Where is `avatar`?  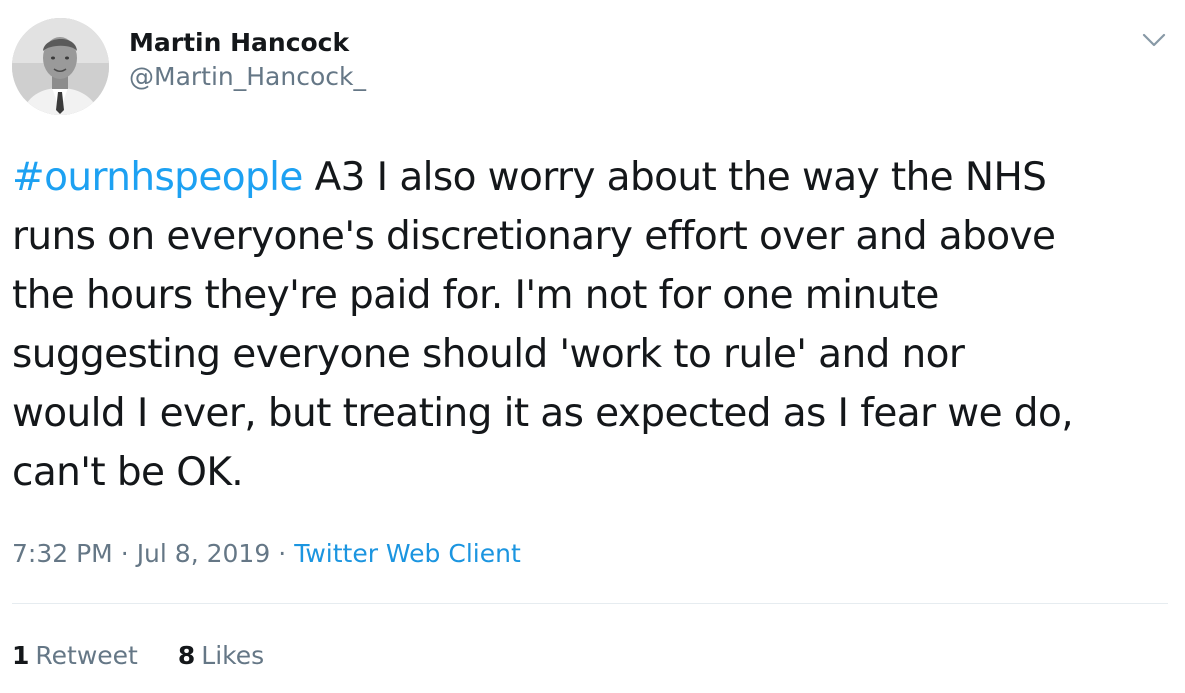 avatar is located at coordinates (60, 66).